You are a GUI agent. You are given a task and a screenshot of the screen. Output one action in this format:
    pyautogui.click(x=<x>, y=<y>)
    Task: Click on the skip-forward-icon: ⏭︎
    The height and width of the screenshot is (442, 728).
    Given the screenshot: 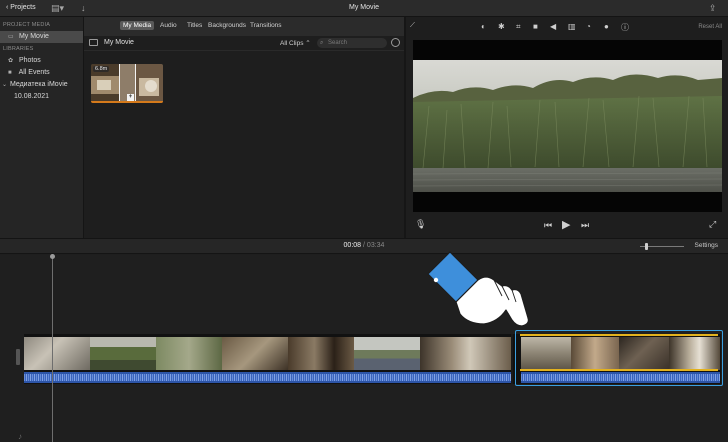 What is the action you would take?
    pyautogui.click(x=585, y=225)
    